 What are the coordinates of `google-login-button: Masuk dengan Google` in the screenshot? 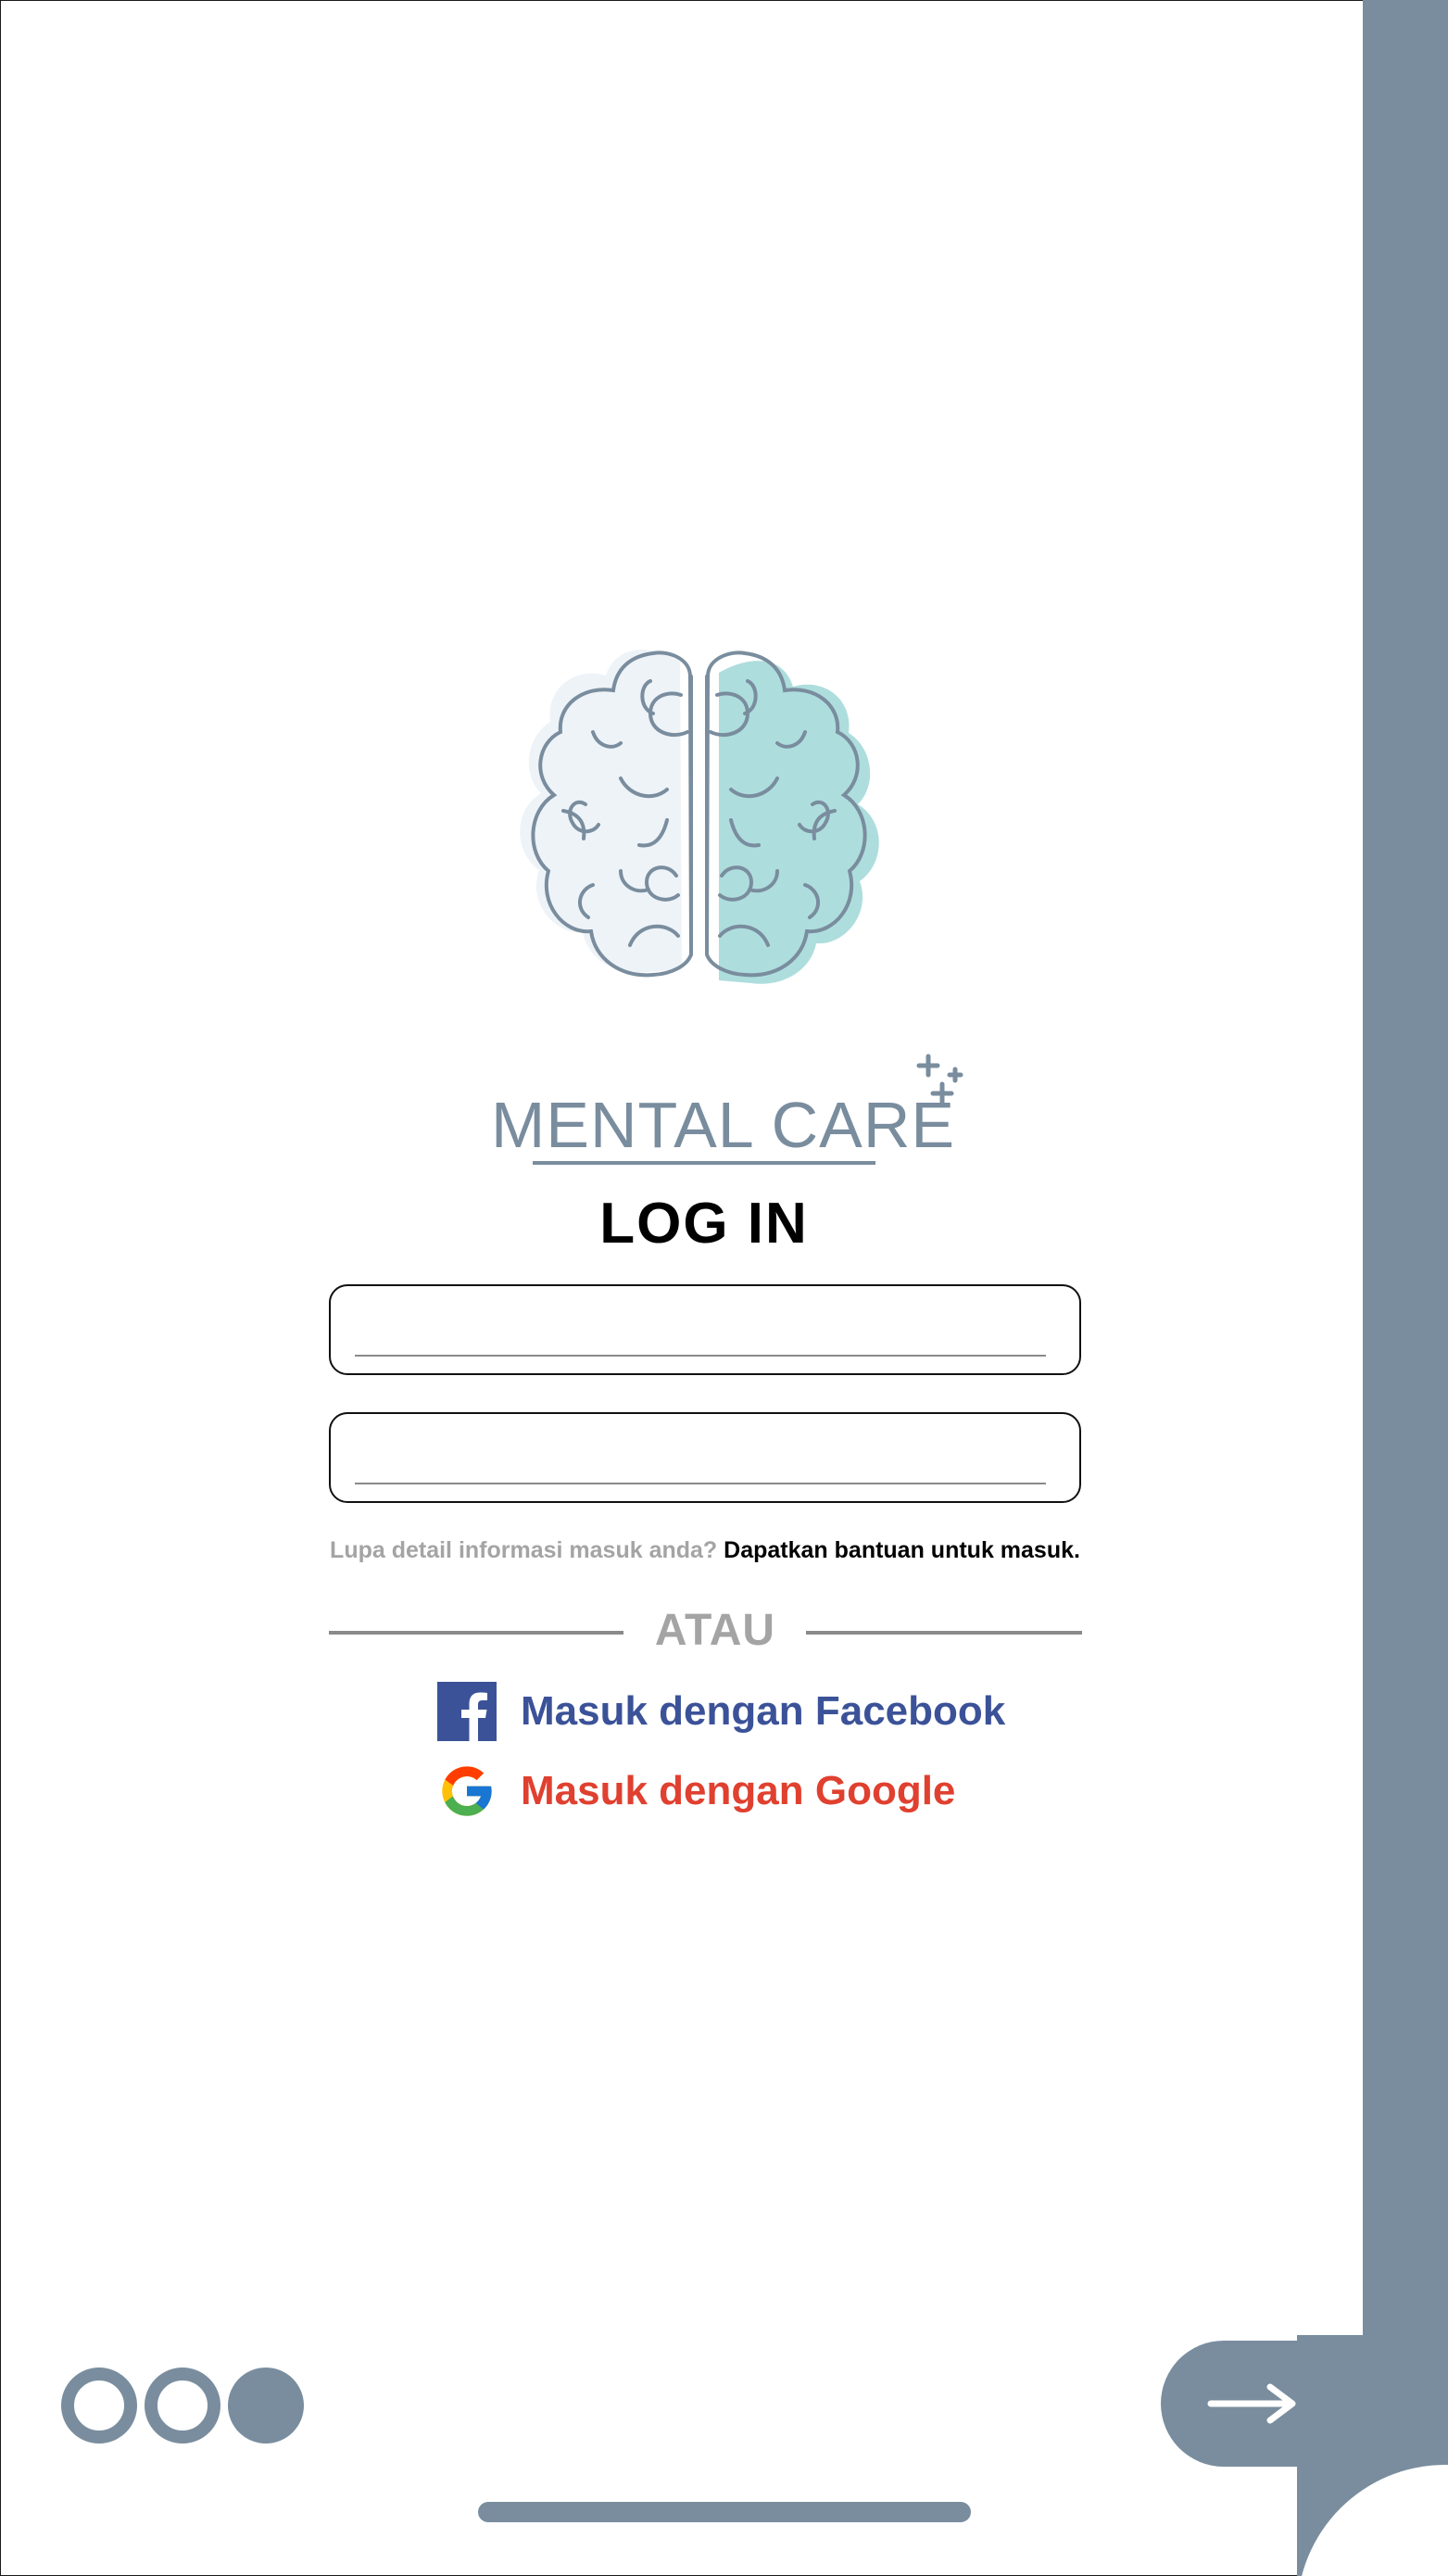 It's located at (696, 1792).